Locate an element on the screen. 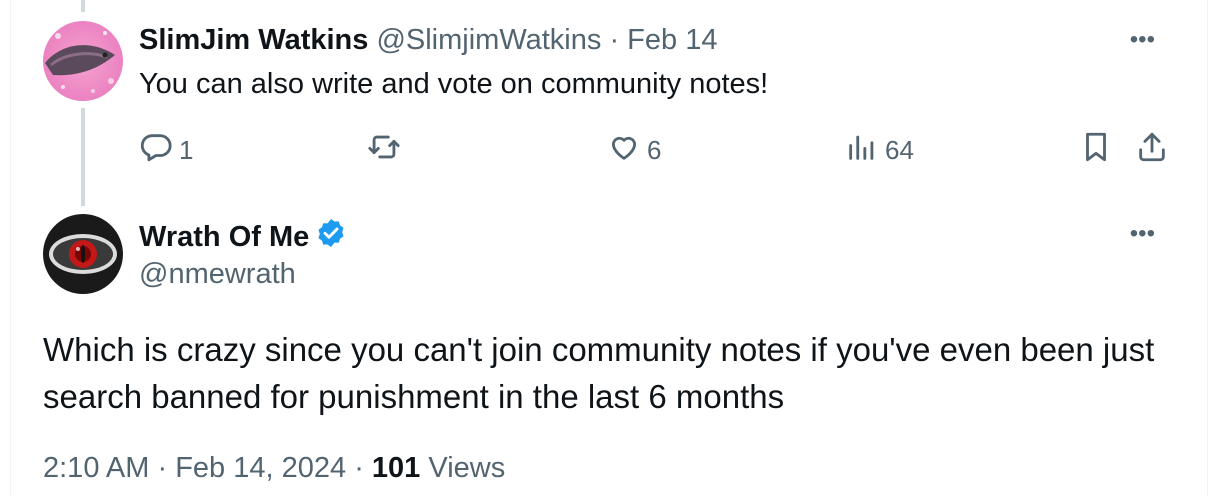 The image size is (1212, 496). thread-line is located at coordinates (83, 157).